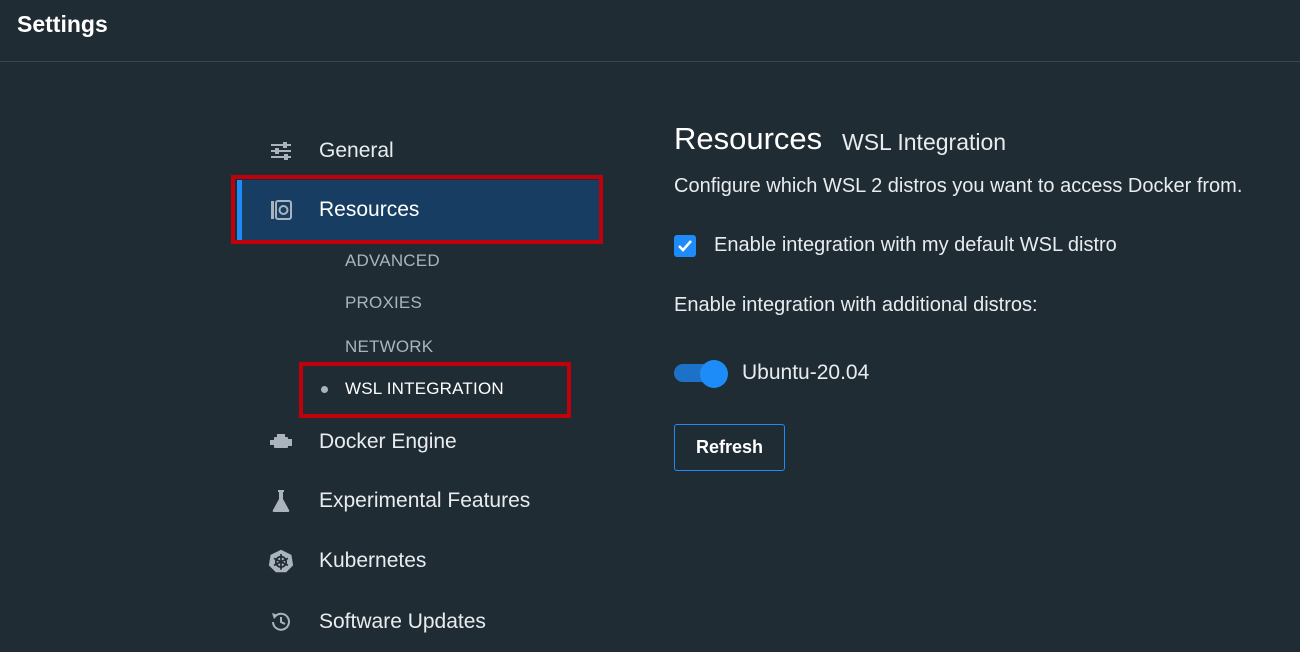 The image size is (1300, 652). I want to click on sidebar-subitem-proxies: PROXIES, so click(383, 303).